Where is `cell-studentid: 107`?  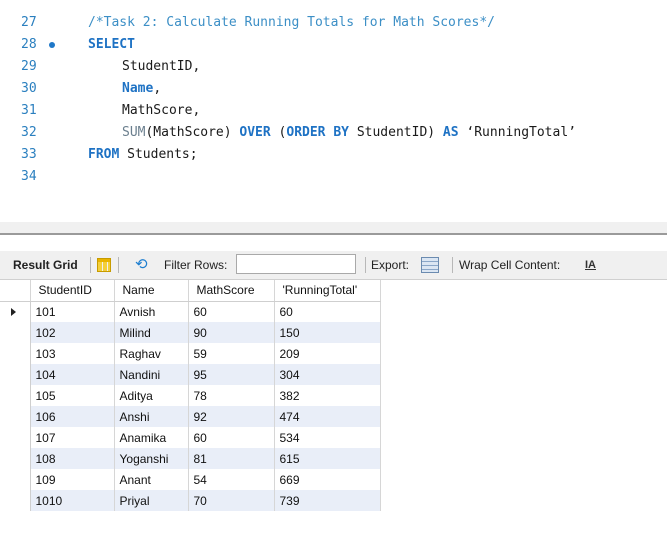
cell-studentid: 107 is located at coordinates (72, 437).